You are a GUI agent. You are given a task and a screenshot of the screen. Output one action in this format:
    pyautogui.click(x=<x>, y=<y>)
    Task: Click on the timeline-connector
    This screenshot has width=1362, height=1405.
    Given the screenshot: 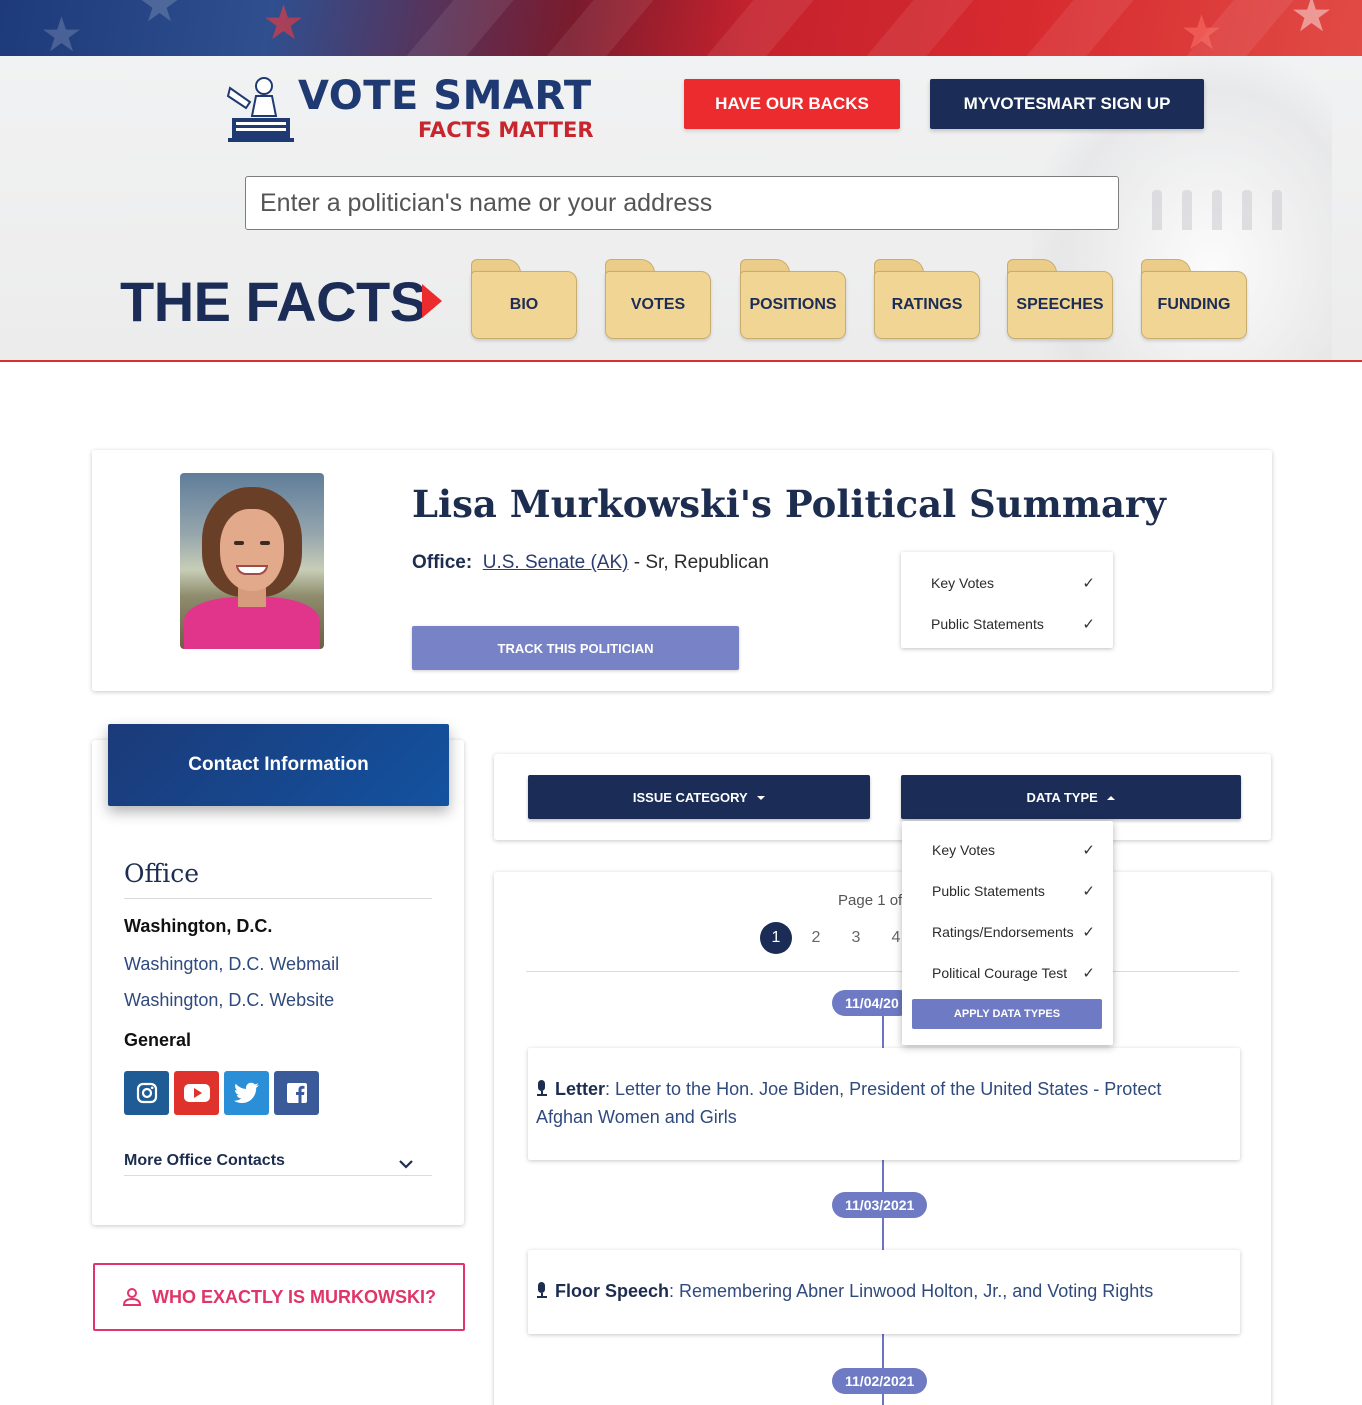 What is the action you would take?
    pyautogui.click(x=883, y=1033)
    